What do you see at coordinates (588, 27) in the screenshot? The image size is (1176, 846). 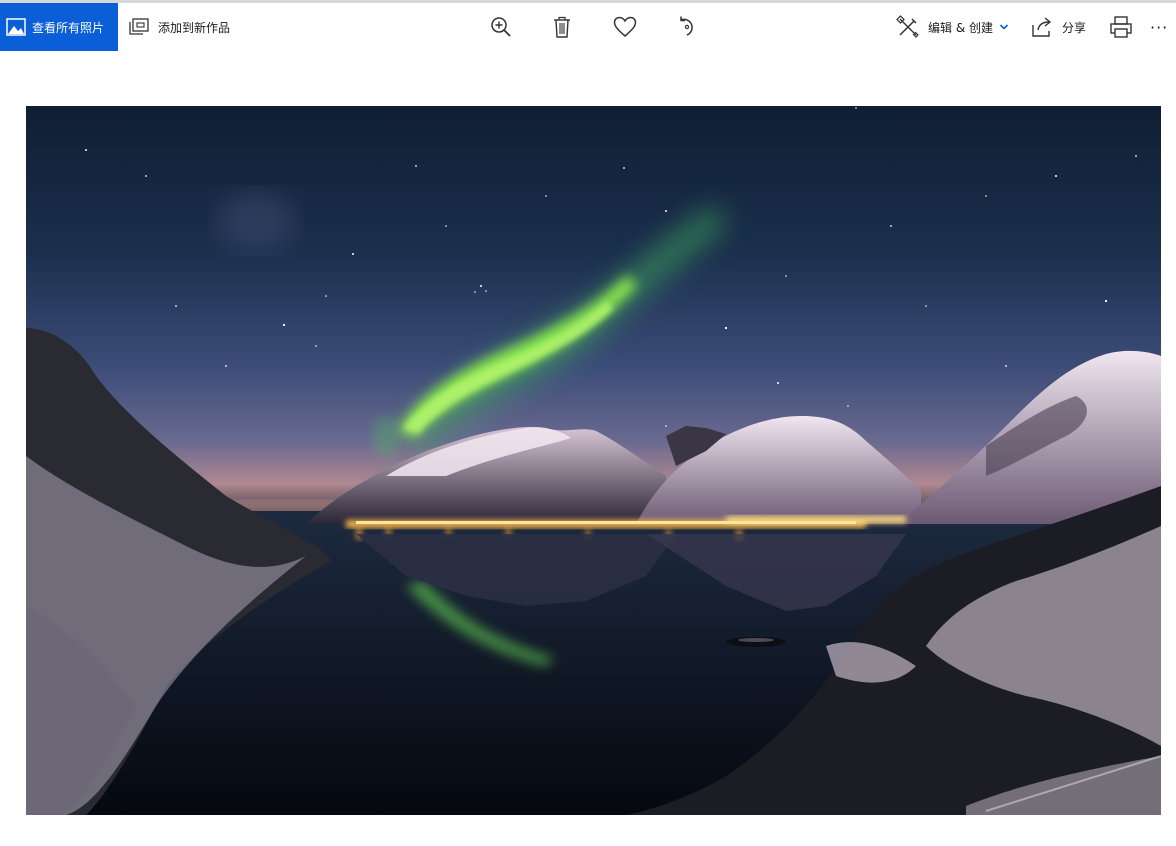 I see `top-toolbar: 查看所有照片 添加到新作品 编辑 & 创建 分享 ···` at bounding box center [588, 27].